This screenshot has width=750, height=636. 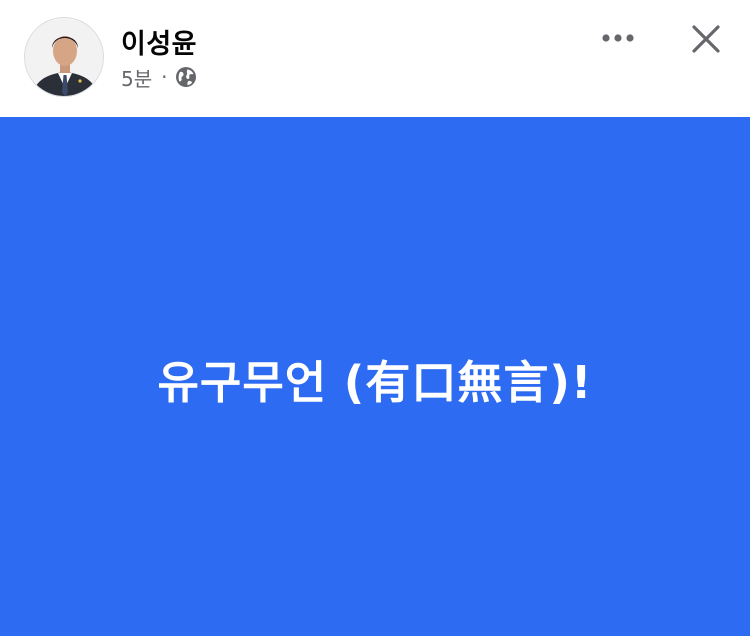 I want to click on author-name: 이성윤, so click(x=159, y=41).